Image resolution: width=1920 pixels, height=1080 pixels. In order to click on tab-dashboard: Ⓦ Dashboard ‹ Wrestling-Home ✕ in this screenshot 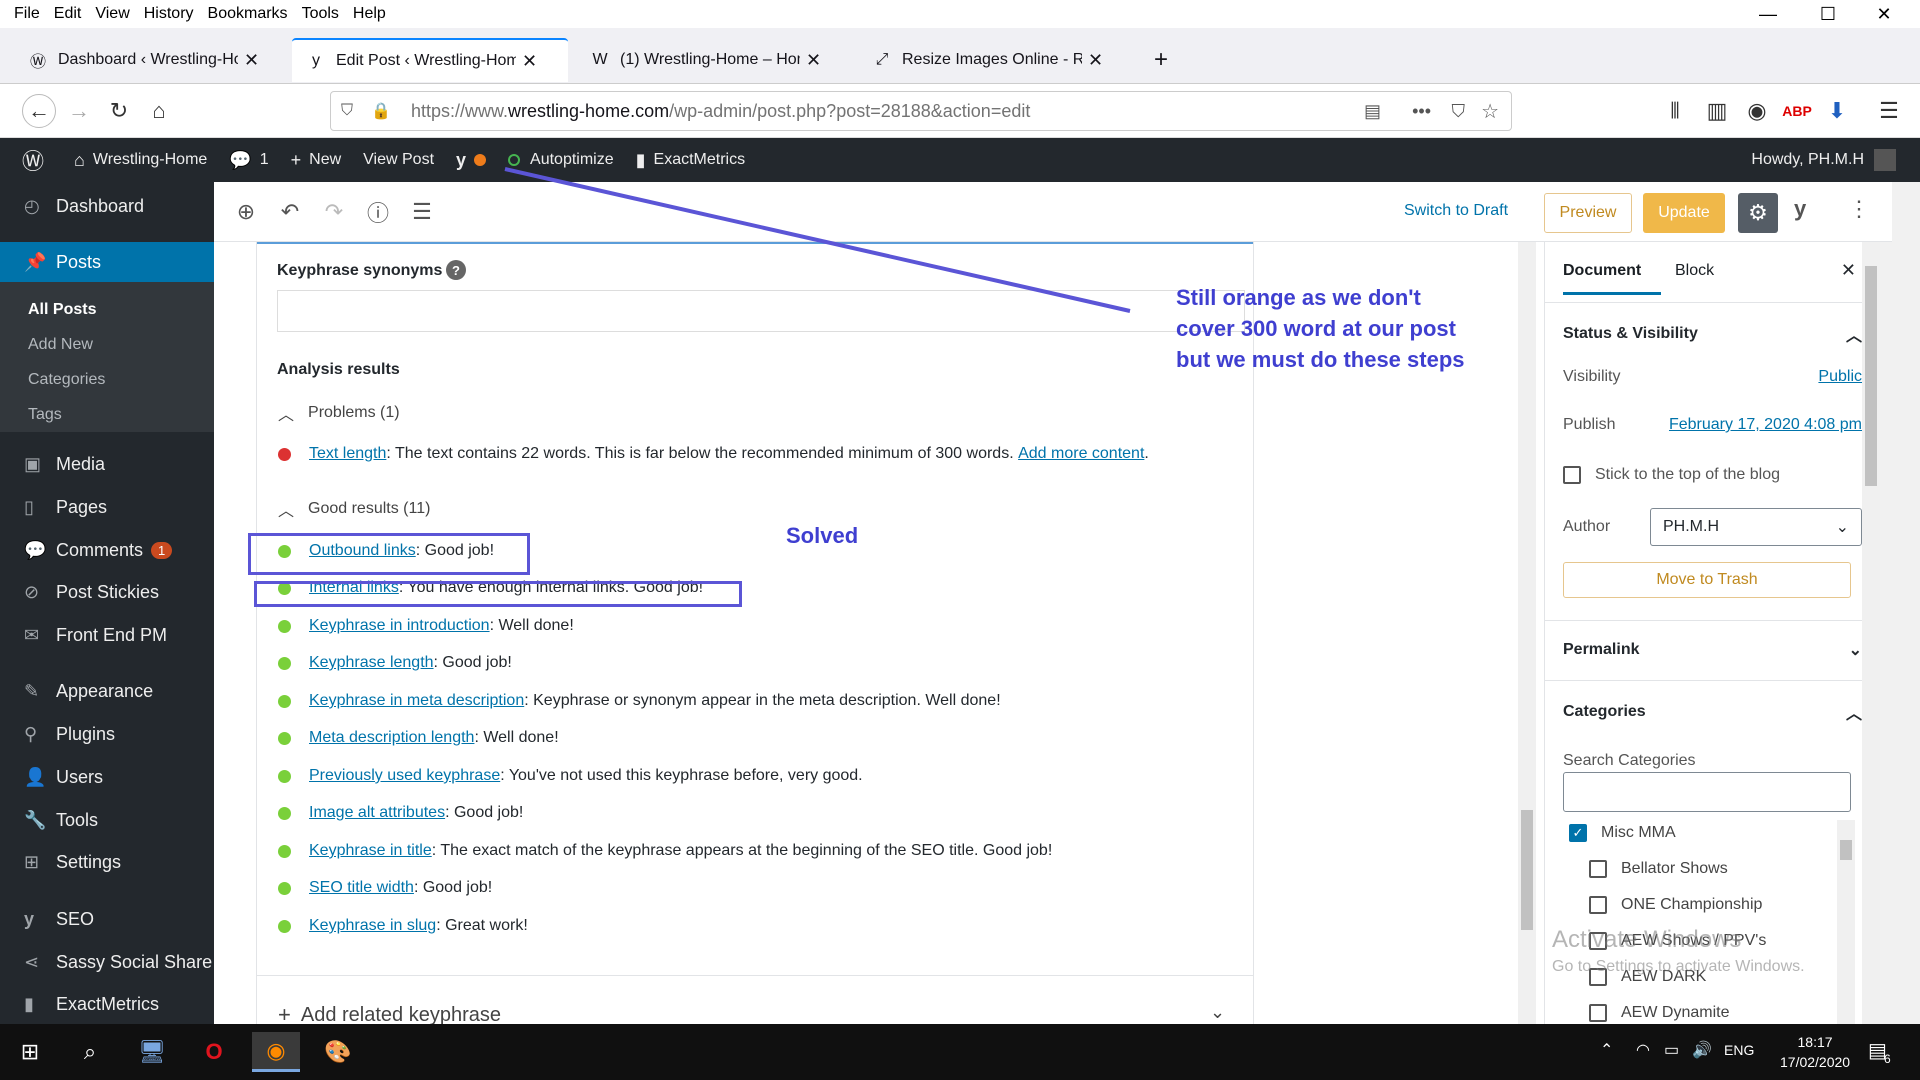, I will do `click(152, 60)`.